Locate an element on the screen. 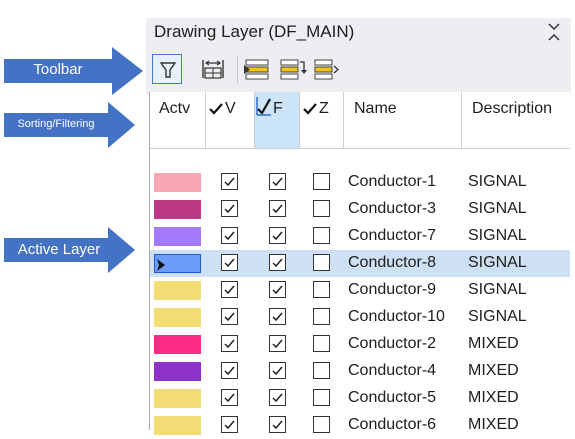  filter-icon is located at coordinates (168, 70).